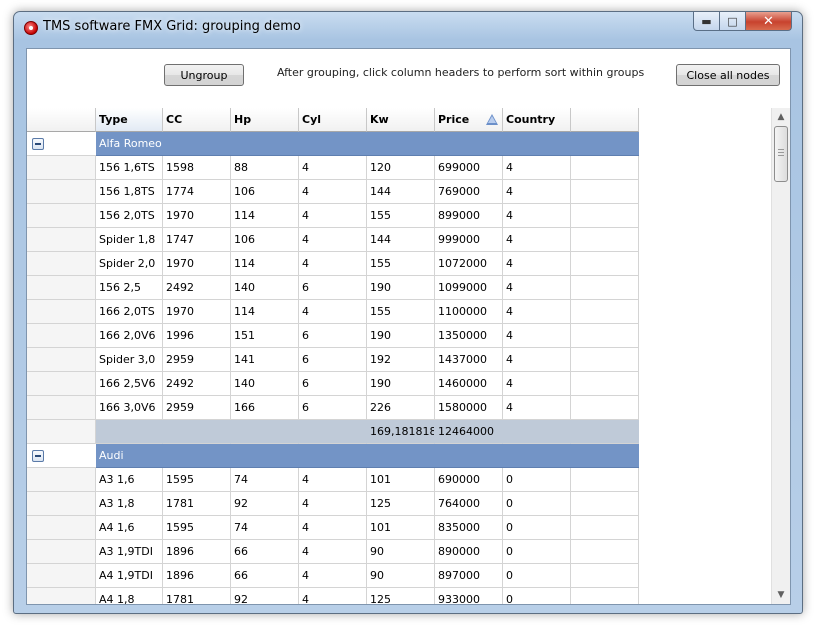  What do you see at coordinates (265, 120) in the screenshot?
I see `column-header-hp: Hp` at bounding box center [265, 120].